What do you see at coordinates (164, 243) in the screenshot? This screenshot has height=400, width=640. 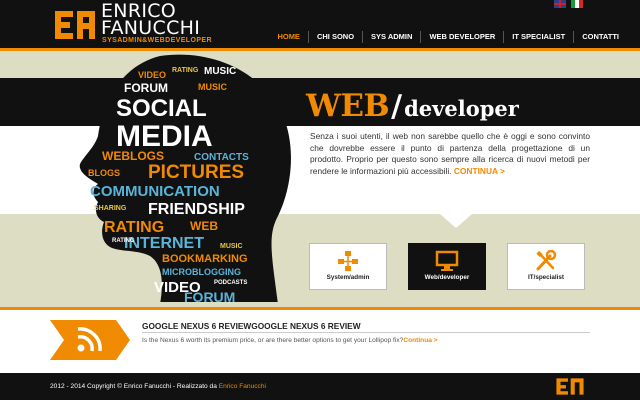 I see `head-word: INTERNET` at bounding box center [164, 243].